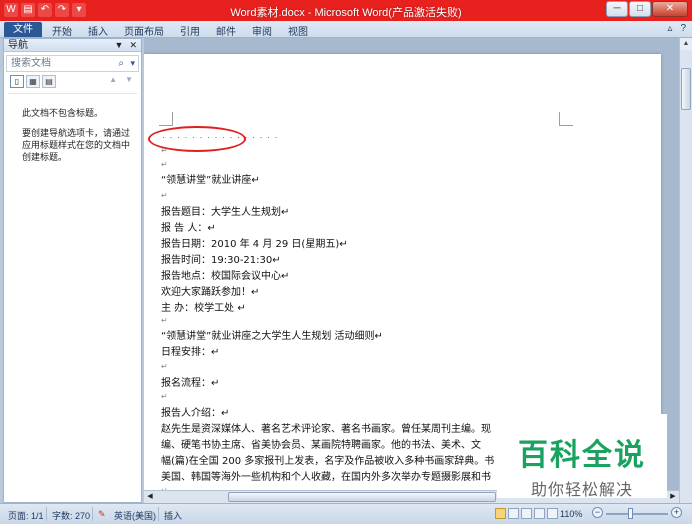  What do you see at coordinates (262, 30) in the screenshot?
I see `tab-review: 审阅` at bounding box center [262, 30].